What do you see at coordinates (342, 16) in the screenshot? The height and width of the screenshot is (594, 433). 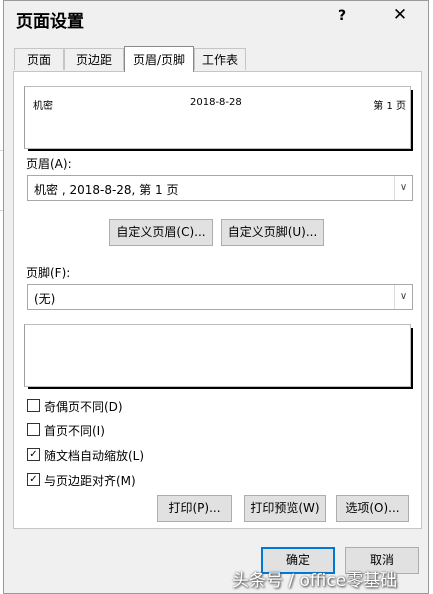 I see `help-button: ?` at bounding box center [342, 16].